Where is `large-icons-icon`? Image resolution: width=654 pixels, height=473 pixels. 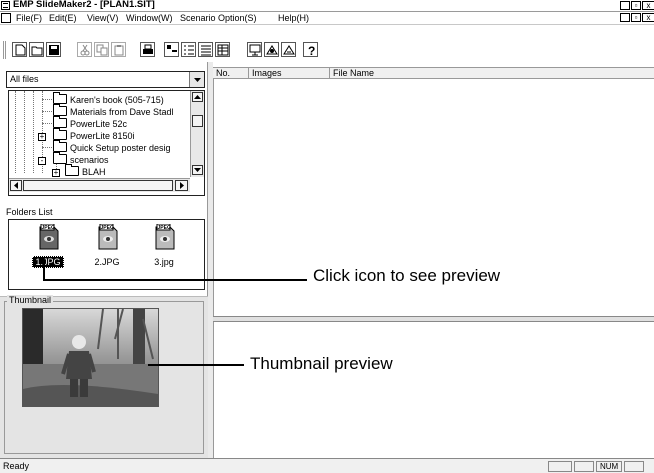
large-icons-icon is located at coordinates (171, 49).